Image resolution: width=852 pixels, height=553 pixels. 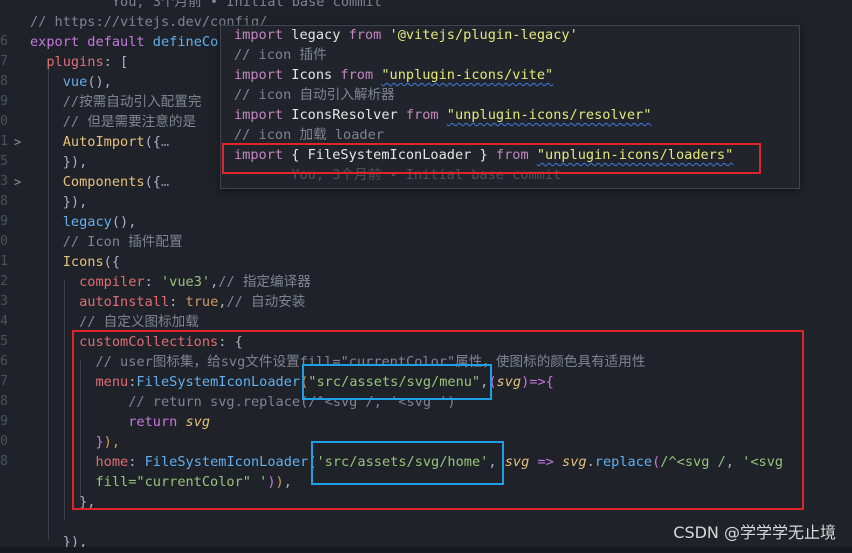 I want to click on peek-token: IconsResolver, so click(x=348, y=115).